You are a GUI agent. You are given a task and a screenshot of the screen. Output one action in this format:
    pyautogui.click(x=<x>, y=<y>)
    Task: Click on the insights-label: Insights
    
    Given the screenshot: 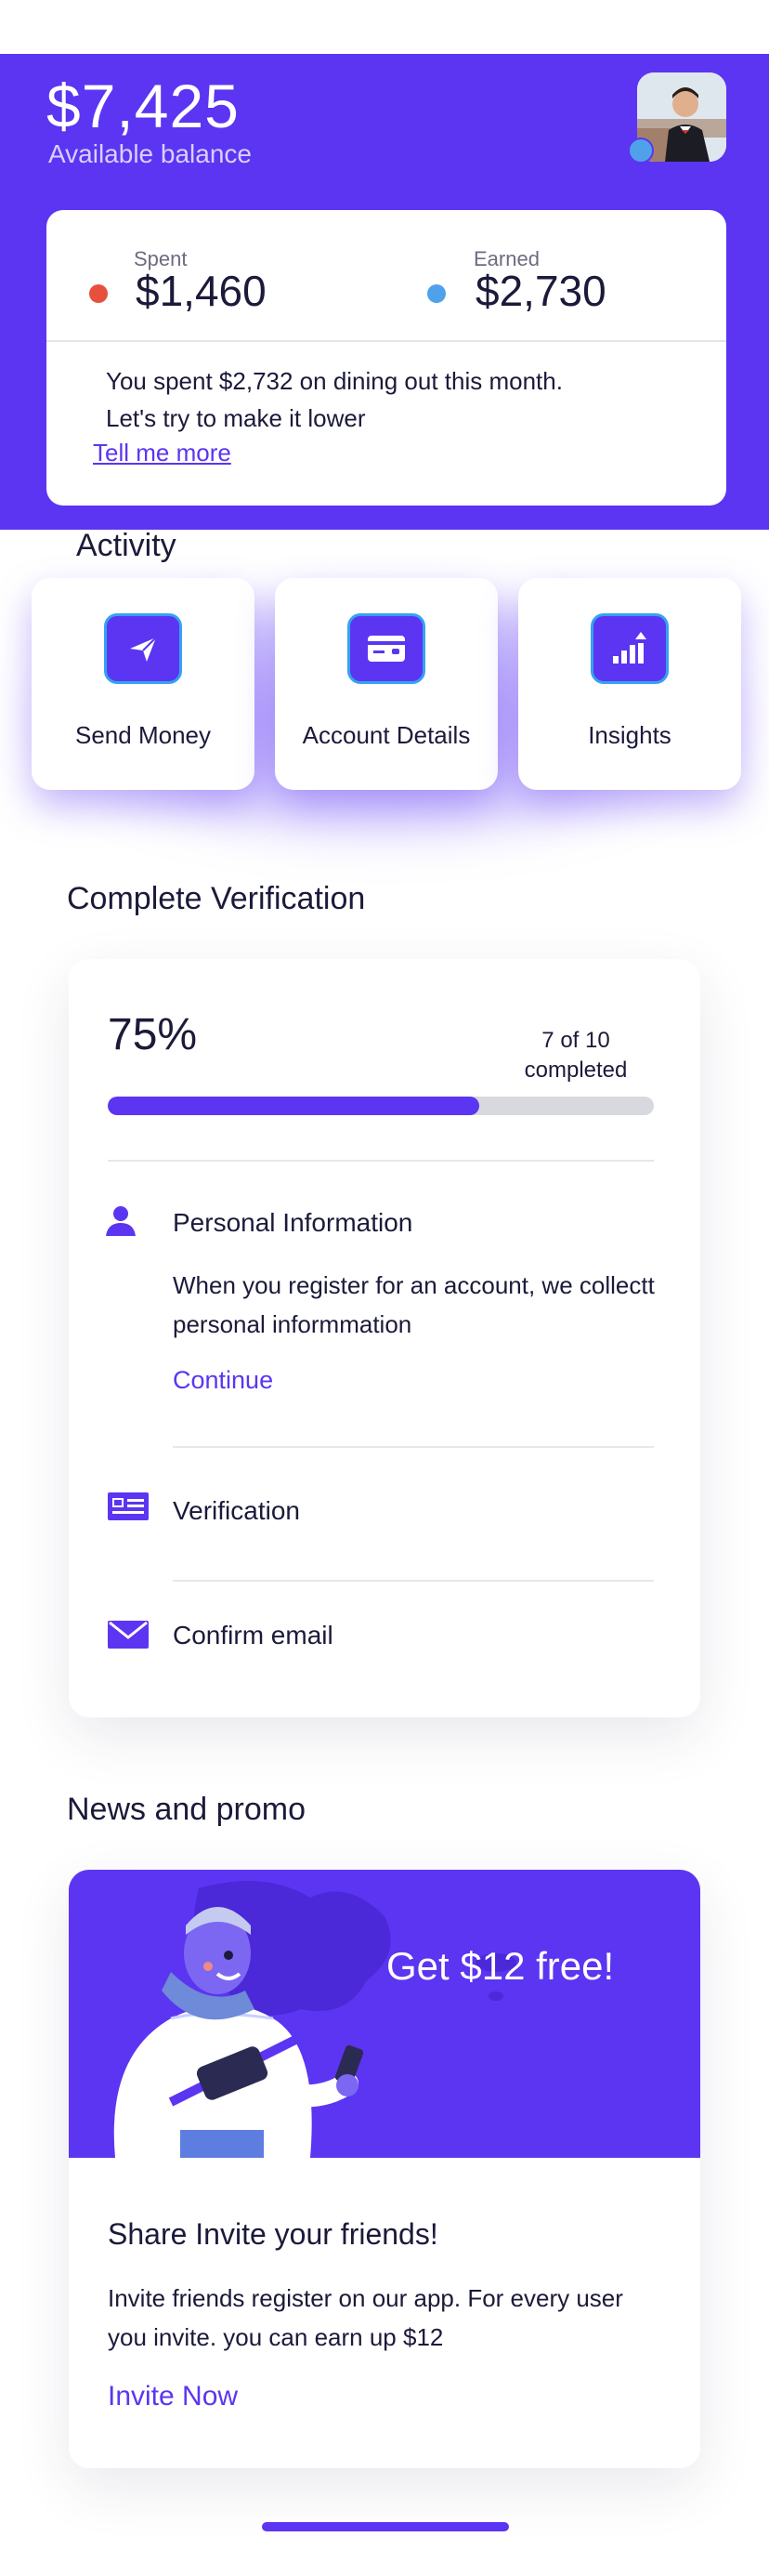 What is the action you would take?
    pyautogui.click(x=629, y=735)
    